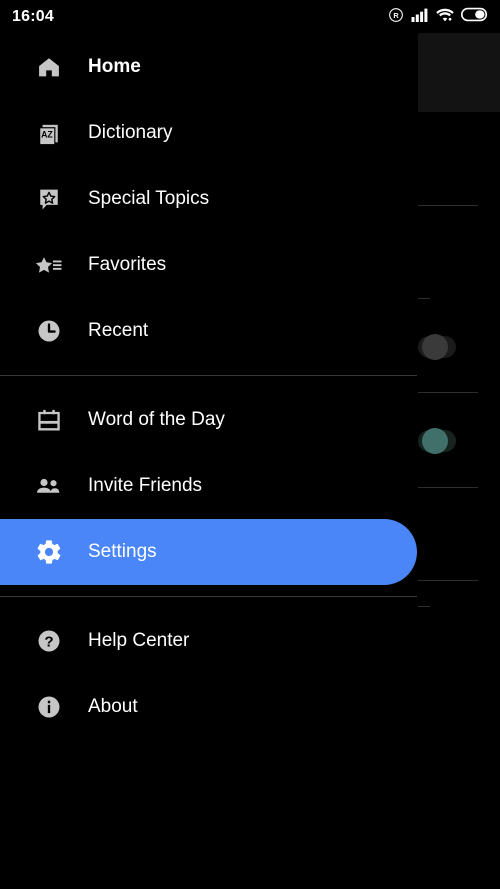 The image size is (500, 889). I want to click on settings-toggle-off, so click(435, 347).